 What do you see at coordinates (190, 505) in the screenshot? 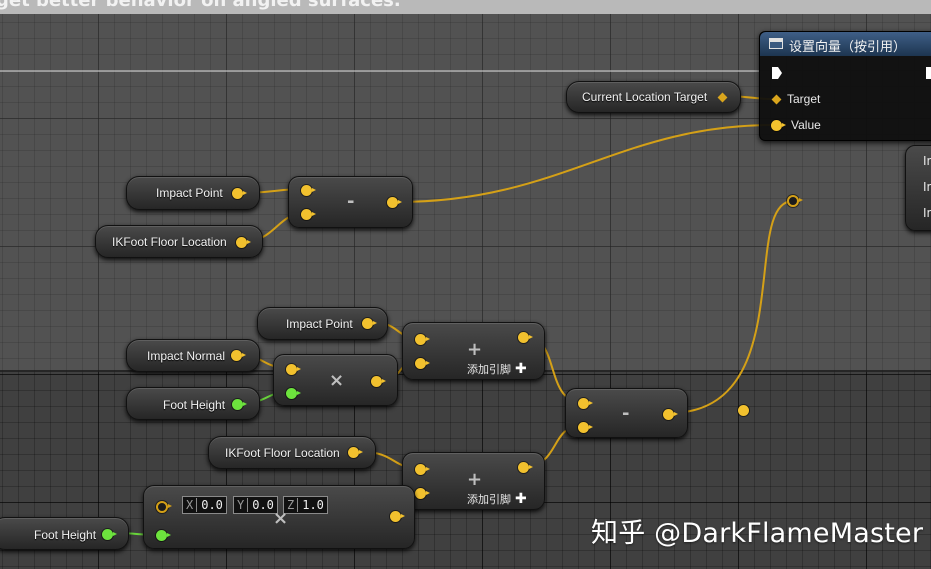
I see `x-axis-label: X` at bounding box center [190, 505].